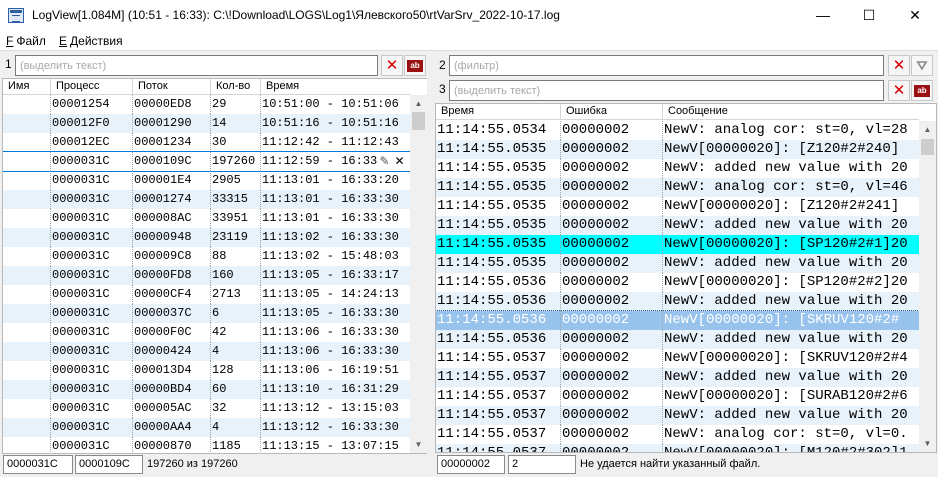  I want to click on table-row-selected: 0000031C 0000109C 197260 11:12:59 - 16:33 ✎ ✕, so click(206, 161).